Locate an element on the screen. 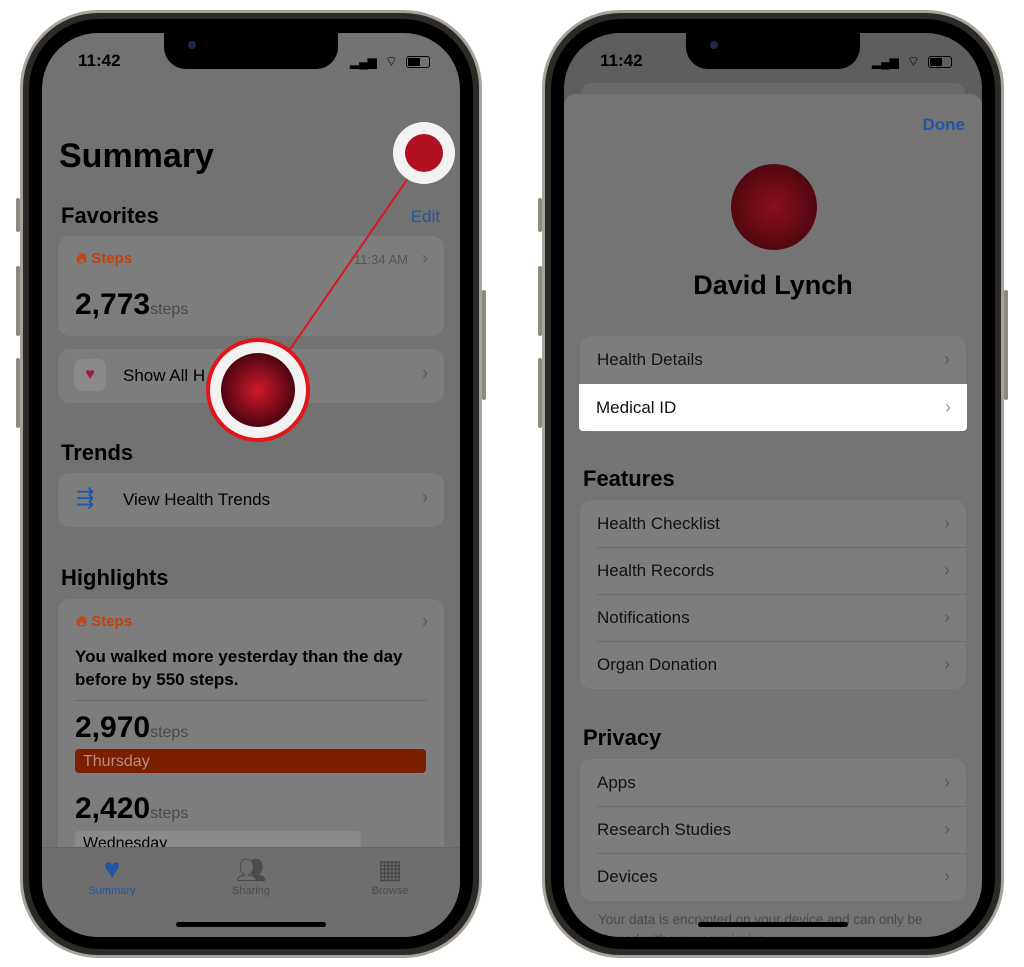 The height and width of the screenshot is (967, 1024). avatar-magnified is located at coordinates (258, 390).